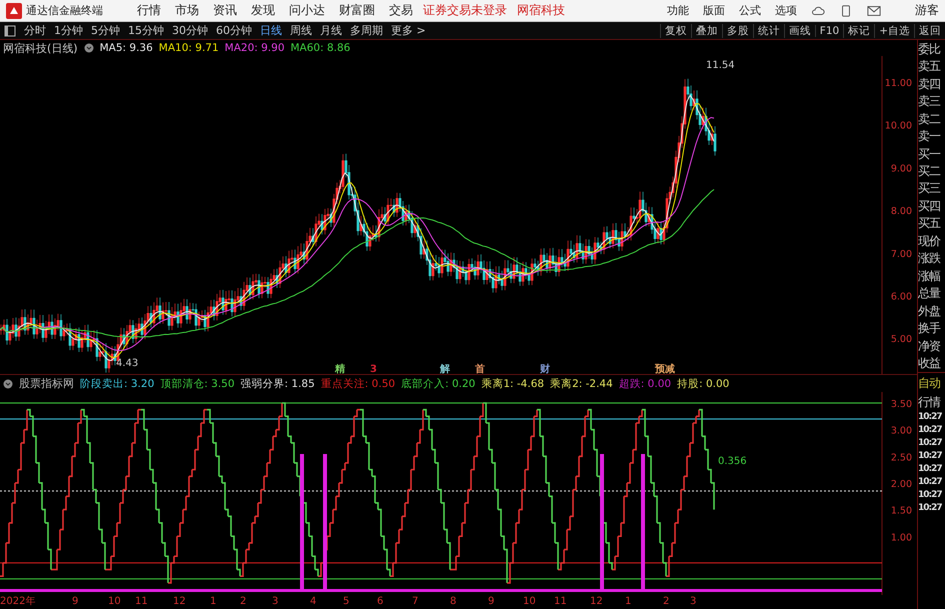 The width and height of the screenshot is (945, 609). I want to click on date-axis-label: 2022年, so click(18, 602).